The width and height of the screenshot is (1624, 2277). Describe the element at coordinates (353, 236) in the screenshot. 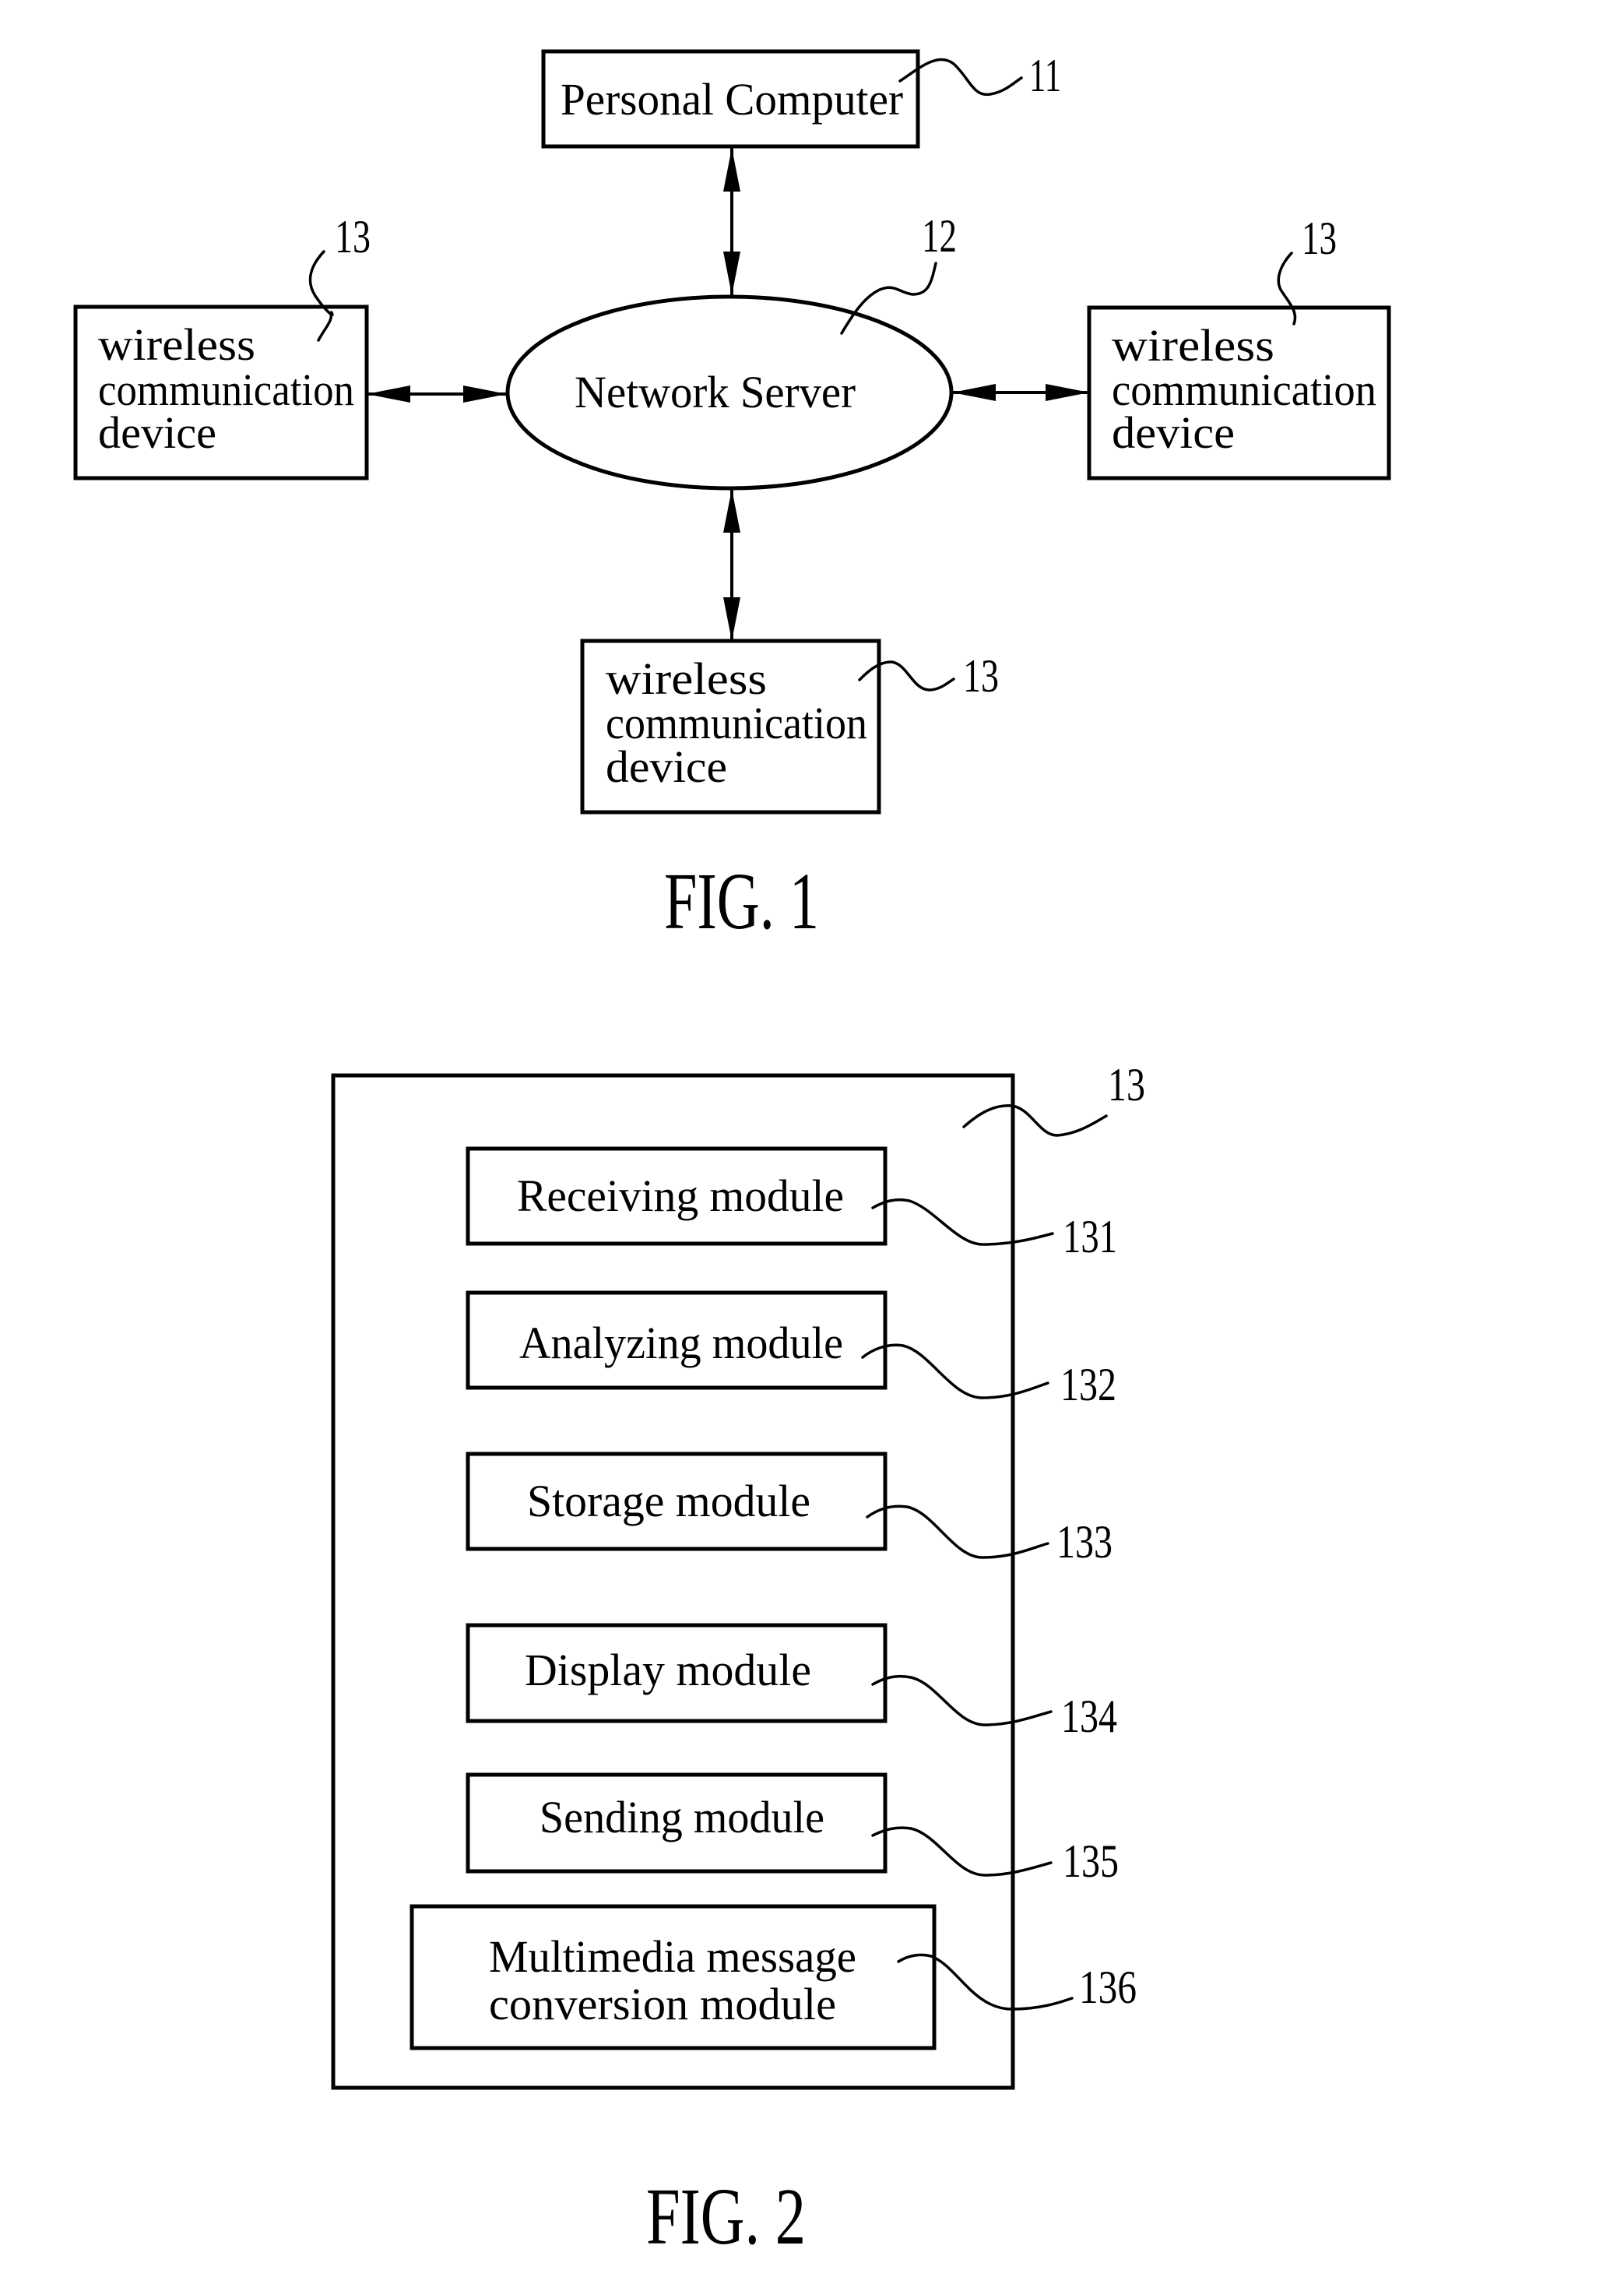

I see `ref-numeral-13-left: 13` at that location.